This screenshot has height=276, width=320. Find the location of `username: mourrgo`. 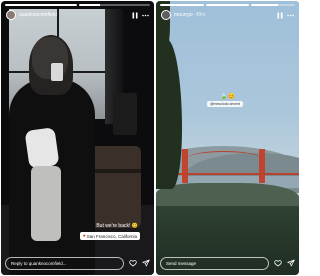

username: mourrgo is located at coordinates (183, 15).